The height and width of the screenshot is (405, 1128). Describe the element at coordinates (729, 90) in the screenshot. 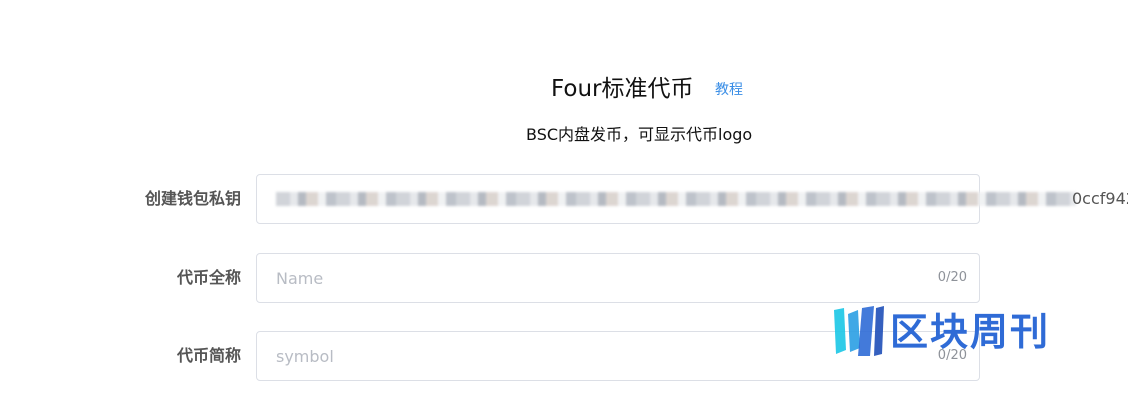

I see `tutorial-link: 教程` at that location.